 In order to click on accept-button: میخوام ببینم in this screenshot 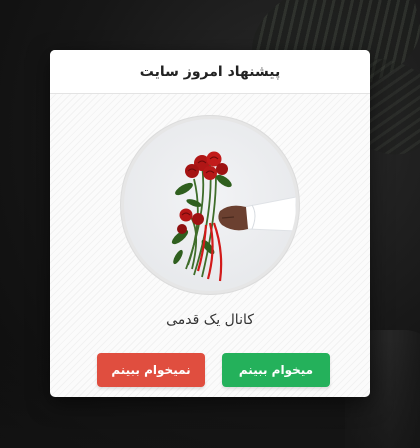, I will do `click(276, 370)`.